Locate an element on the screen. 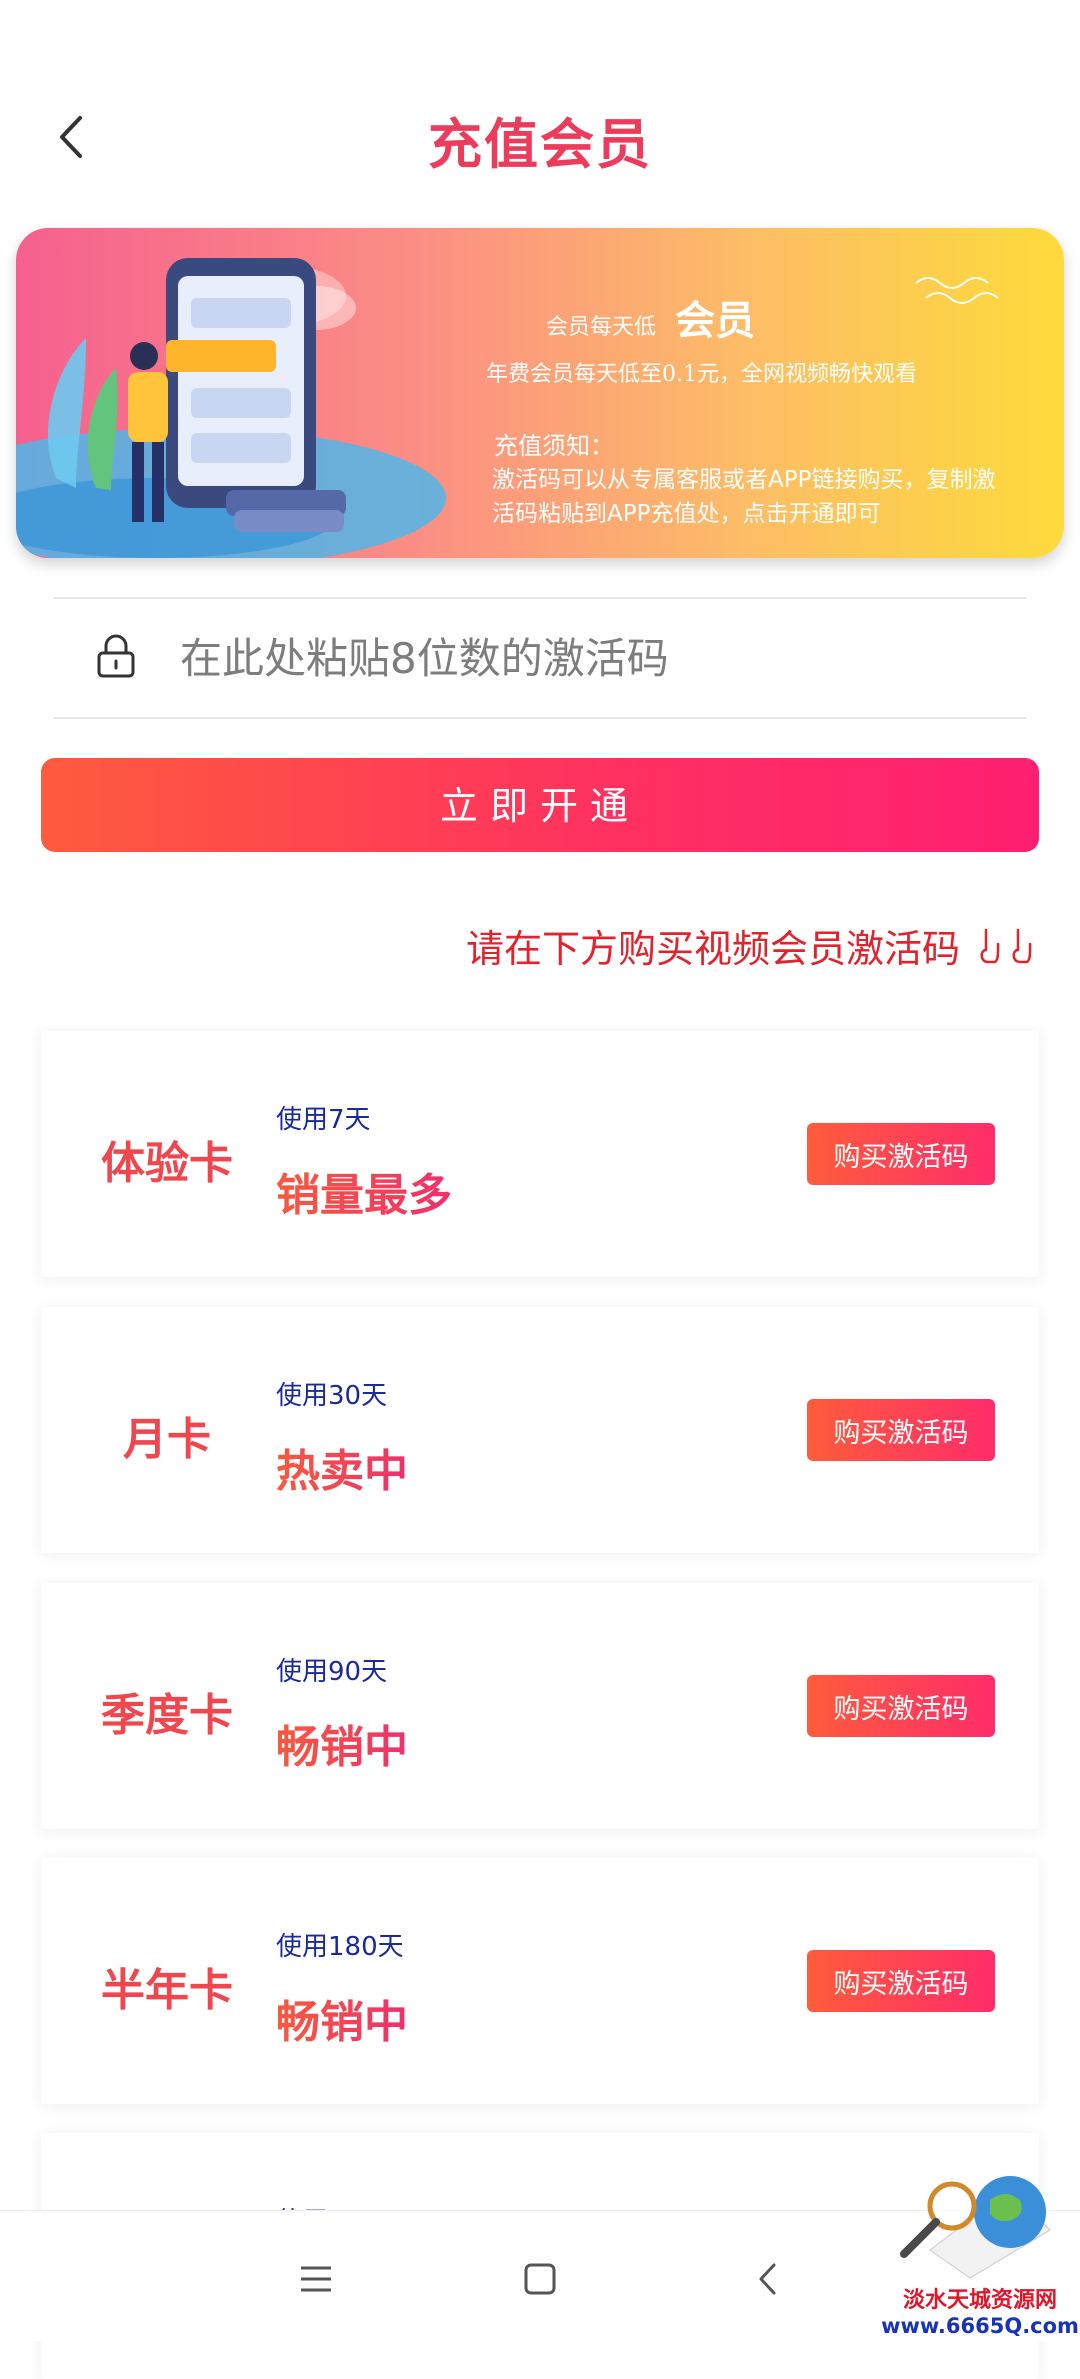 The height and width of the screenshot is (2379, 1080). plan-card-quarterly: 季度卡 使用90天 畅销中 购买激活码 is located at coordinates (540, 1706).